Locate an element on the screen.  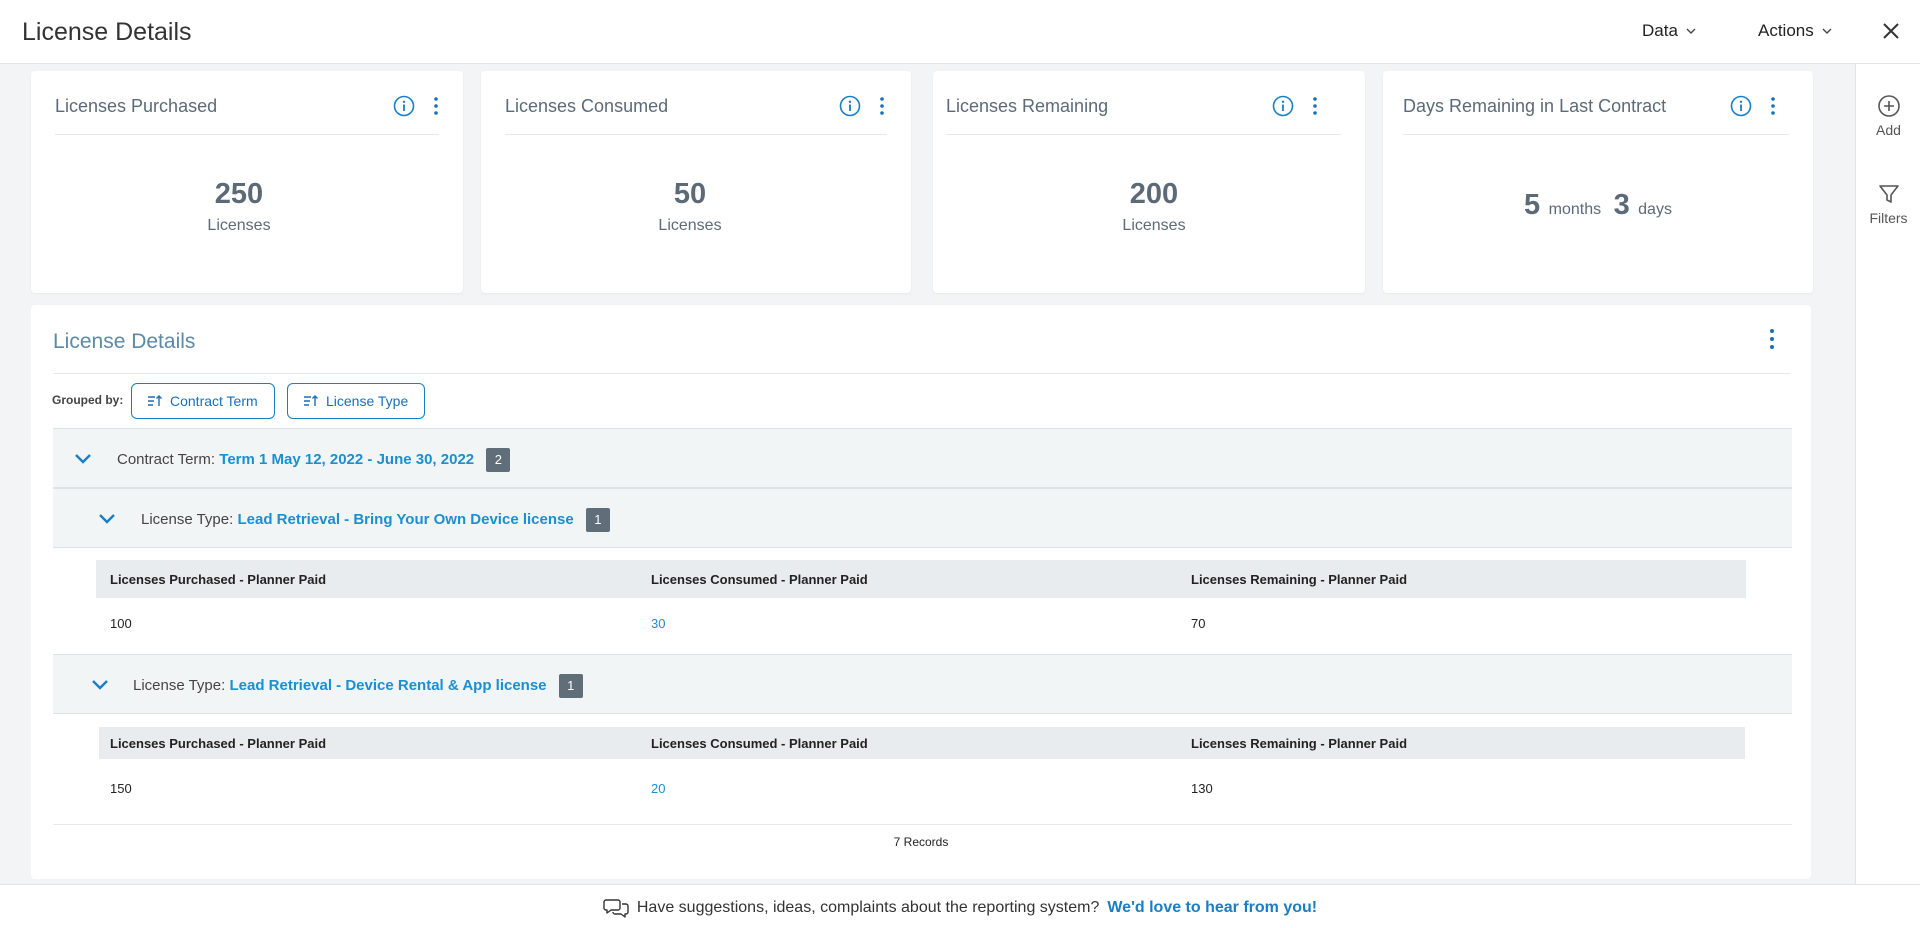
records-count: 7 Records is located at coordinates (921, 842).